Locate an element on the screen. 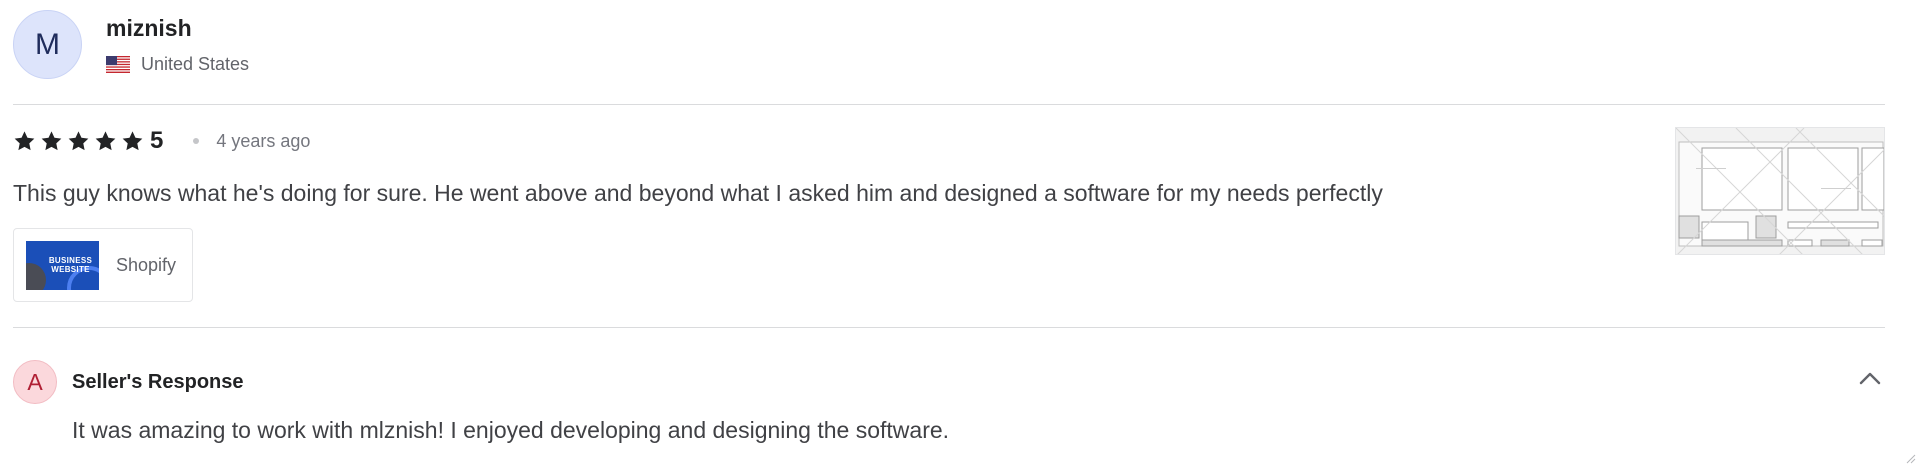  gig-thumbnail: BUSINESS WEBSITE is located at coordinates (62, 265).